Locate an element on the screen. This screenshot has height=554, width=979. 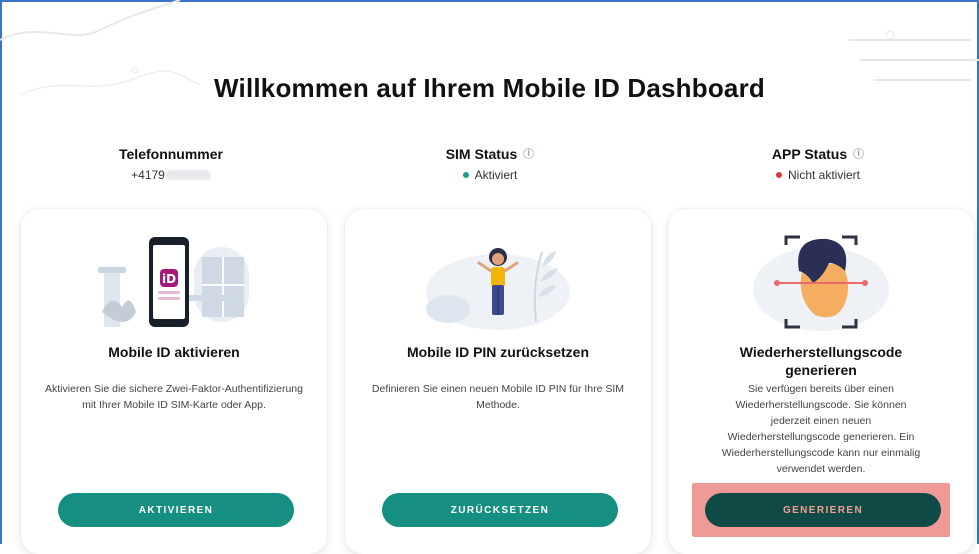
status-dot-green is located at coordinates (465, 175).